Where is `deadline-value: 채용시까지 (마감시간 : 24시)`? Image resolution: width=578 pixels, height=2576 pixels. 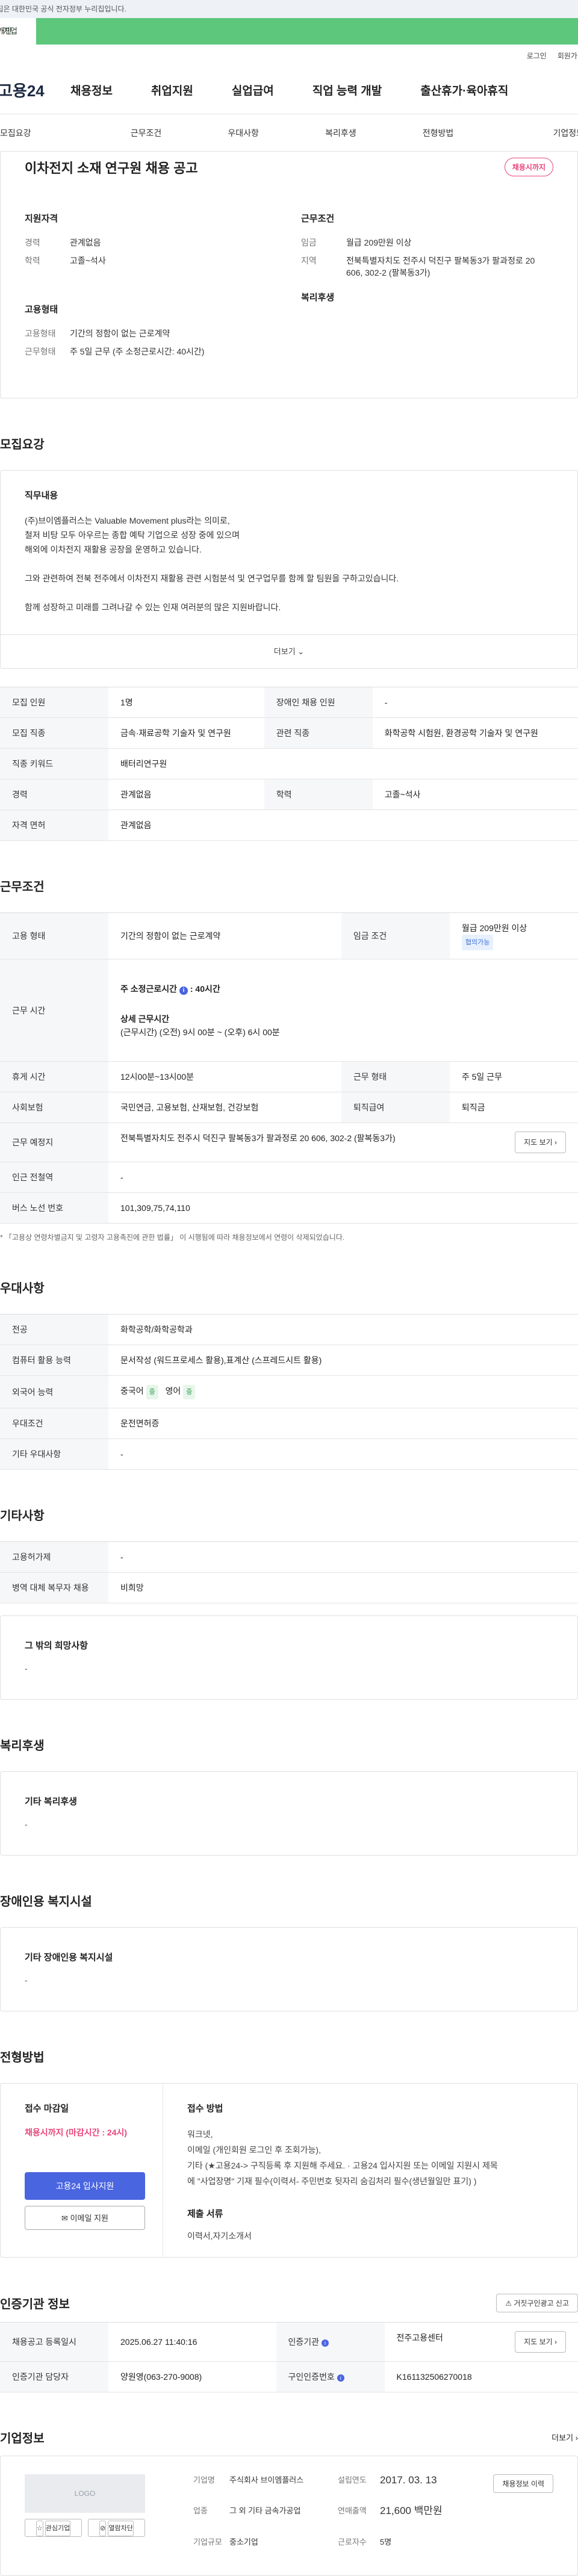
deadline-value: 채용시까지 (마감시간 : 24시) is located at coordinates (76, 2132).